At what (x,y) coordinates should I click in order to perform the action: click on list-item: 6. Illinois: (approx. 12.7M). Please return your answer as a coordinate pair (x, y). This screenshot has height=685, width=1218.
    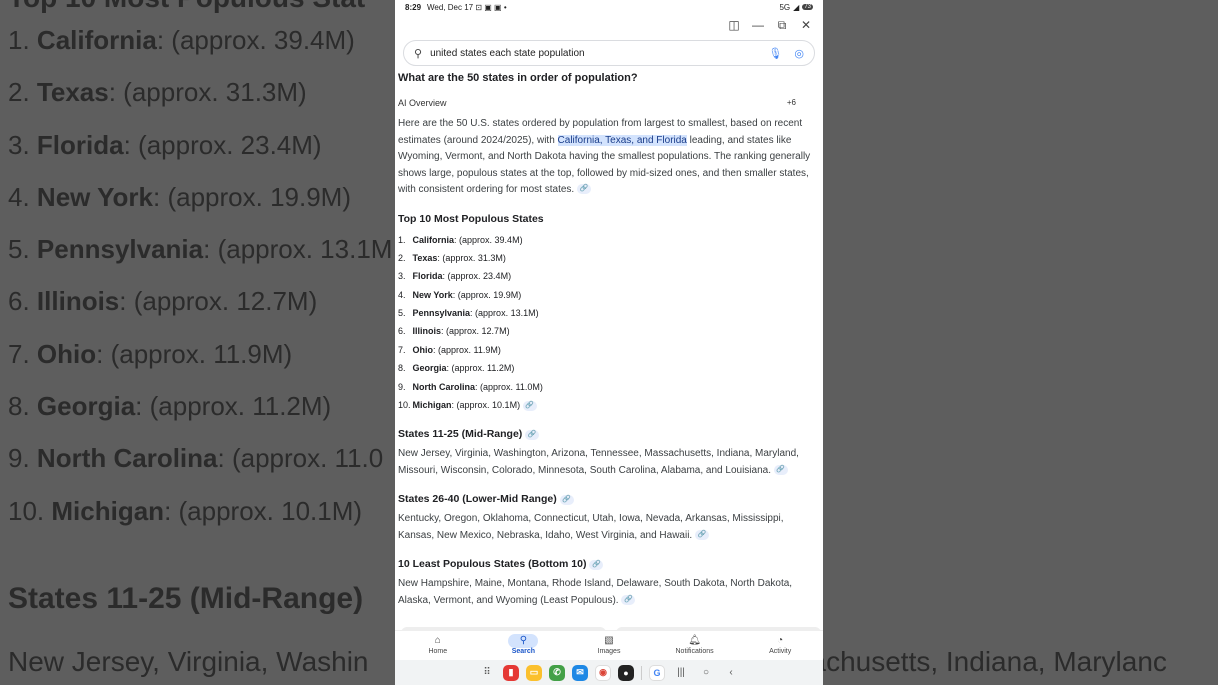
    Looking at the image, I should click on (609, 331).